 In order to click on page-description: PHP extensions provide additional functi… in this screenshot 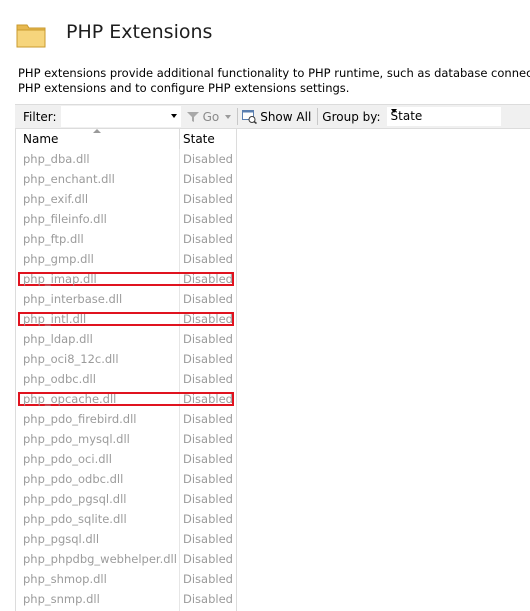, I will do `click(274, 81)`.